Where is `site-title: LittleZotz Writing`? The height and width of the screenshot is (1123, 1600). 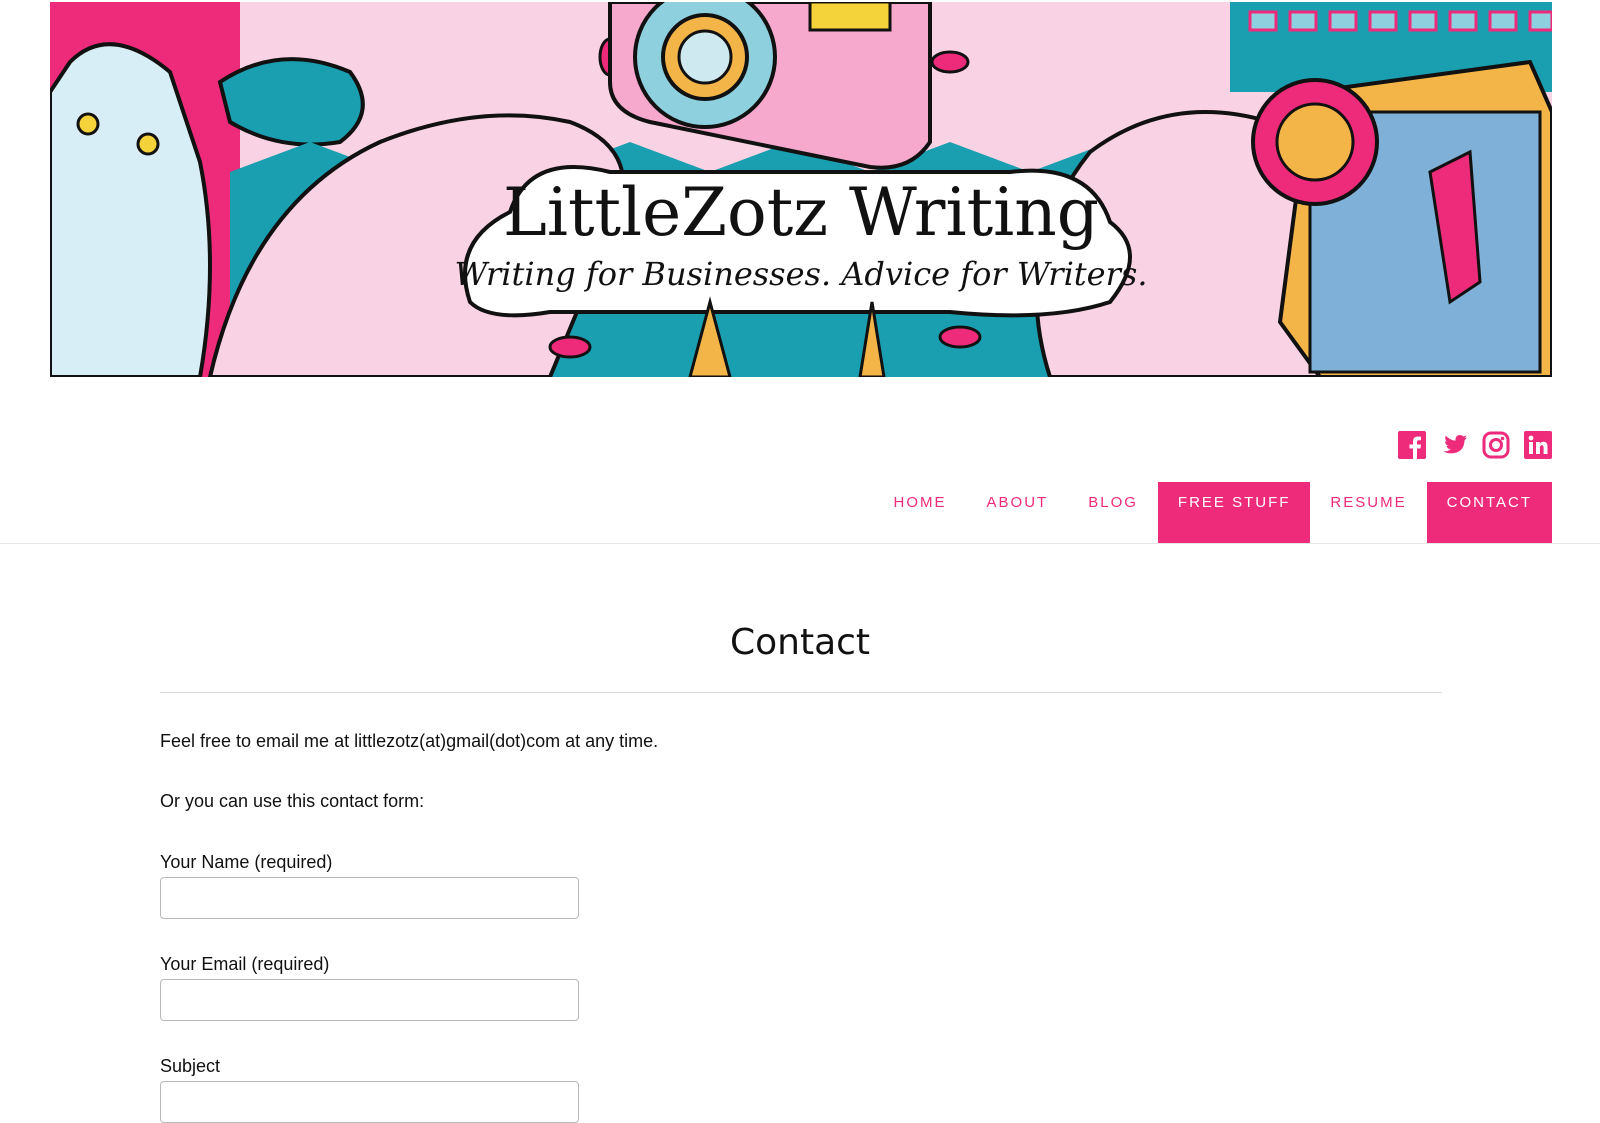
site-title: LittleZotz Writing is located at coordinates (801, 213).